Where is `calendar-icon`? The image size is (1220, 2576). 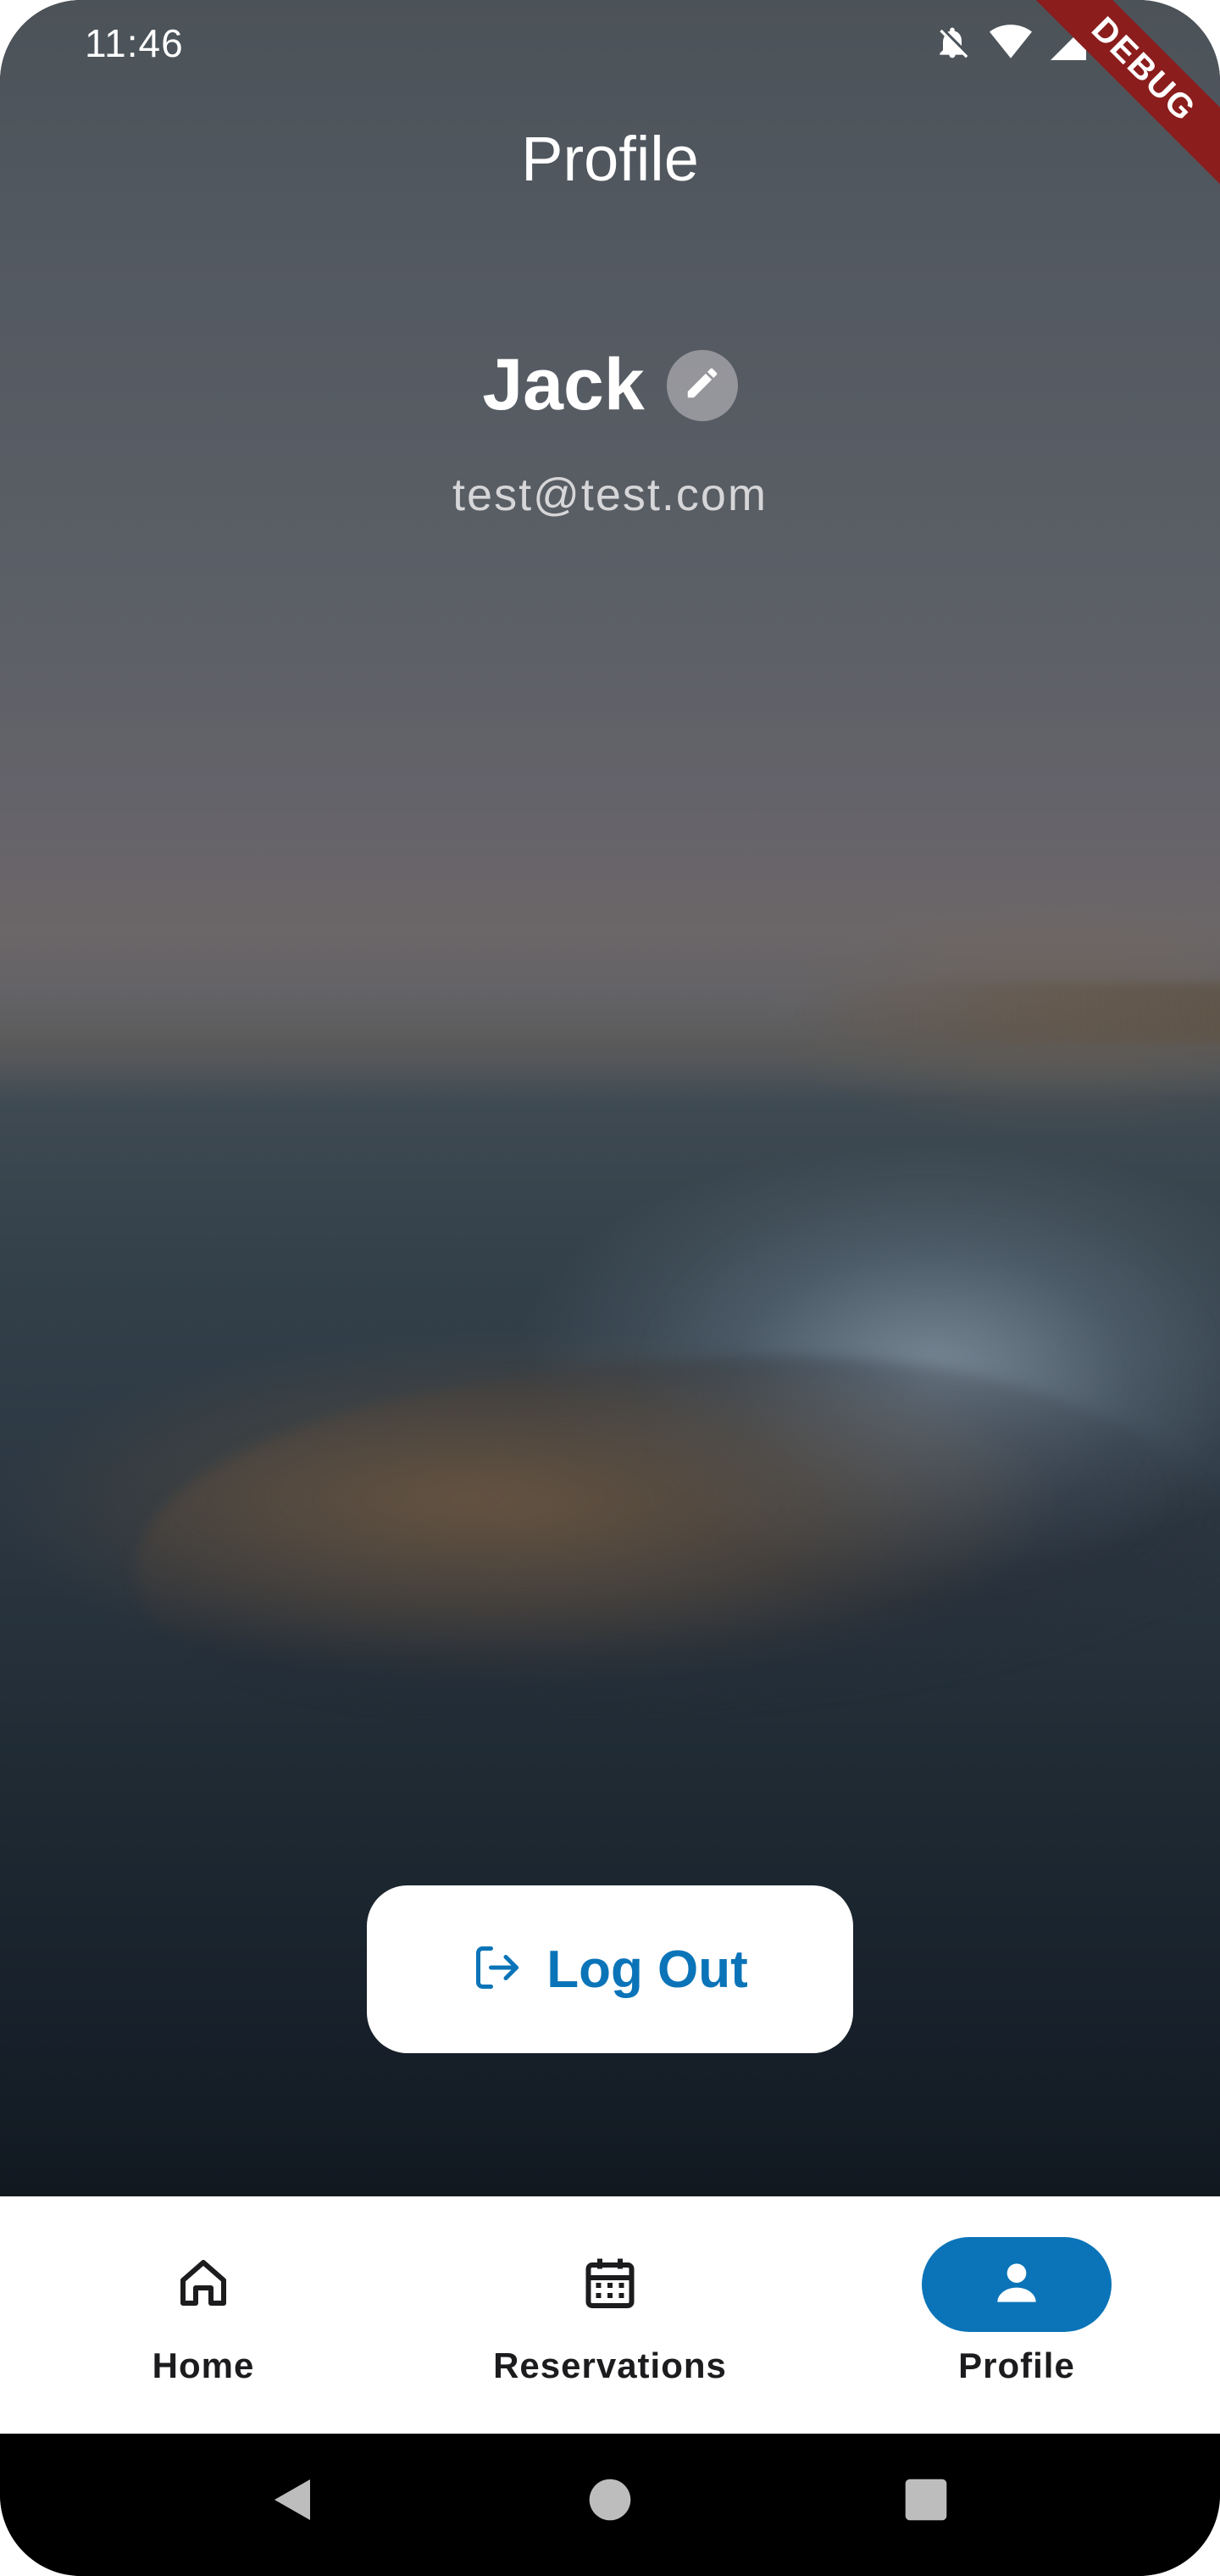 calendar-icon is located at coordinates (610, 2285).